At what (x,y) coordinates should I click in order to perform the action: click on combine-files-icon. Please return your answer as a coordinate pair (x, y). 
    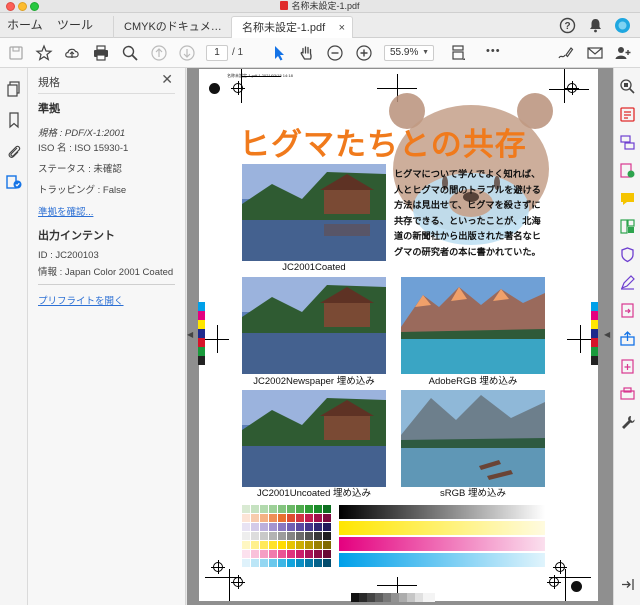
    Looking at the image, I should click on (627, 142).